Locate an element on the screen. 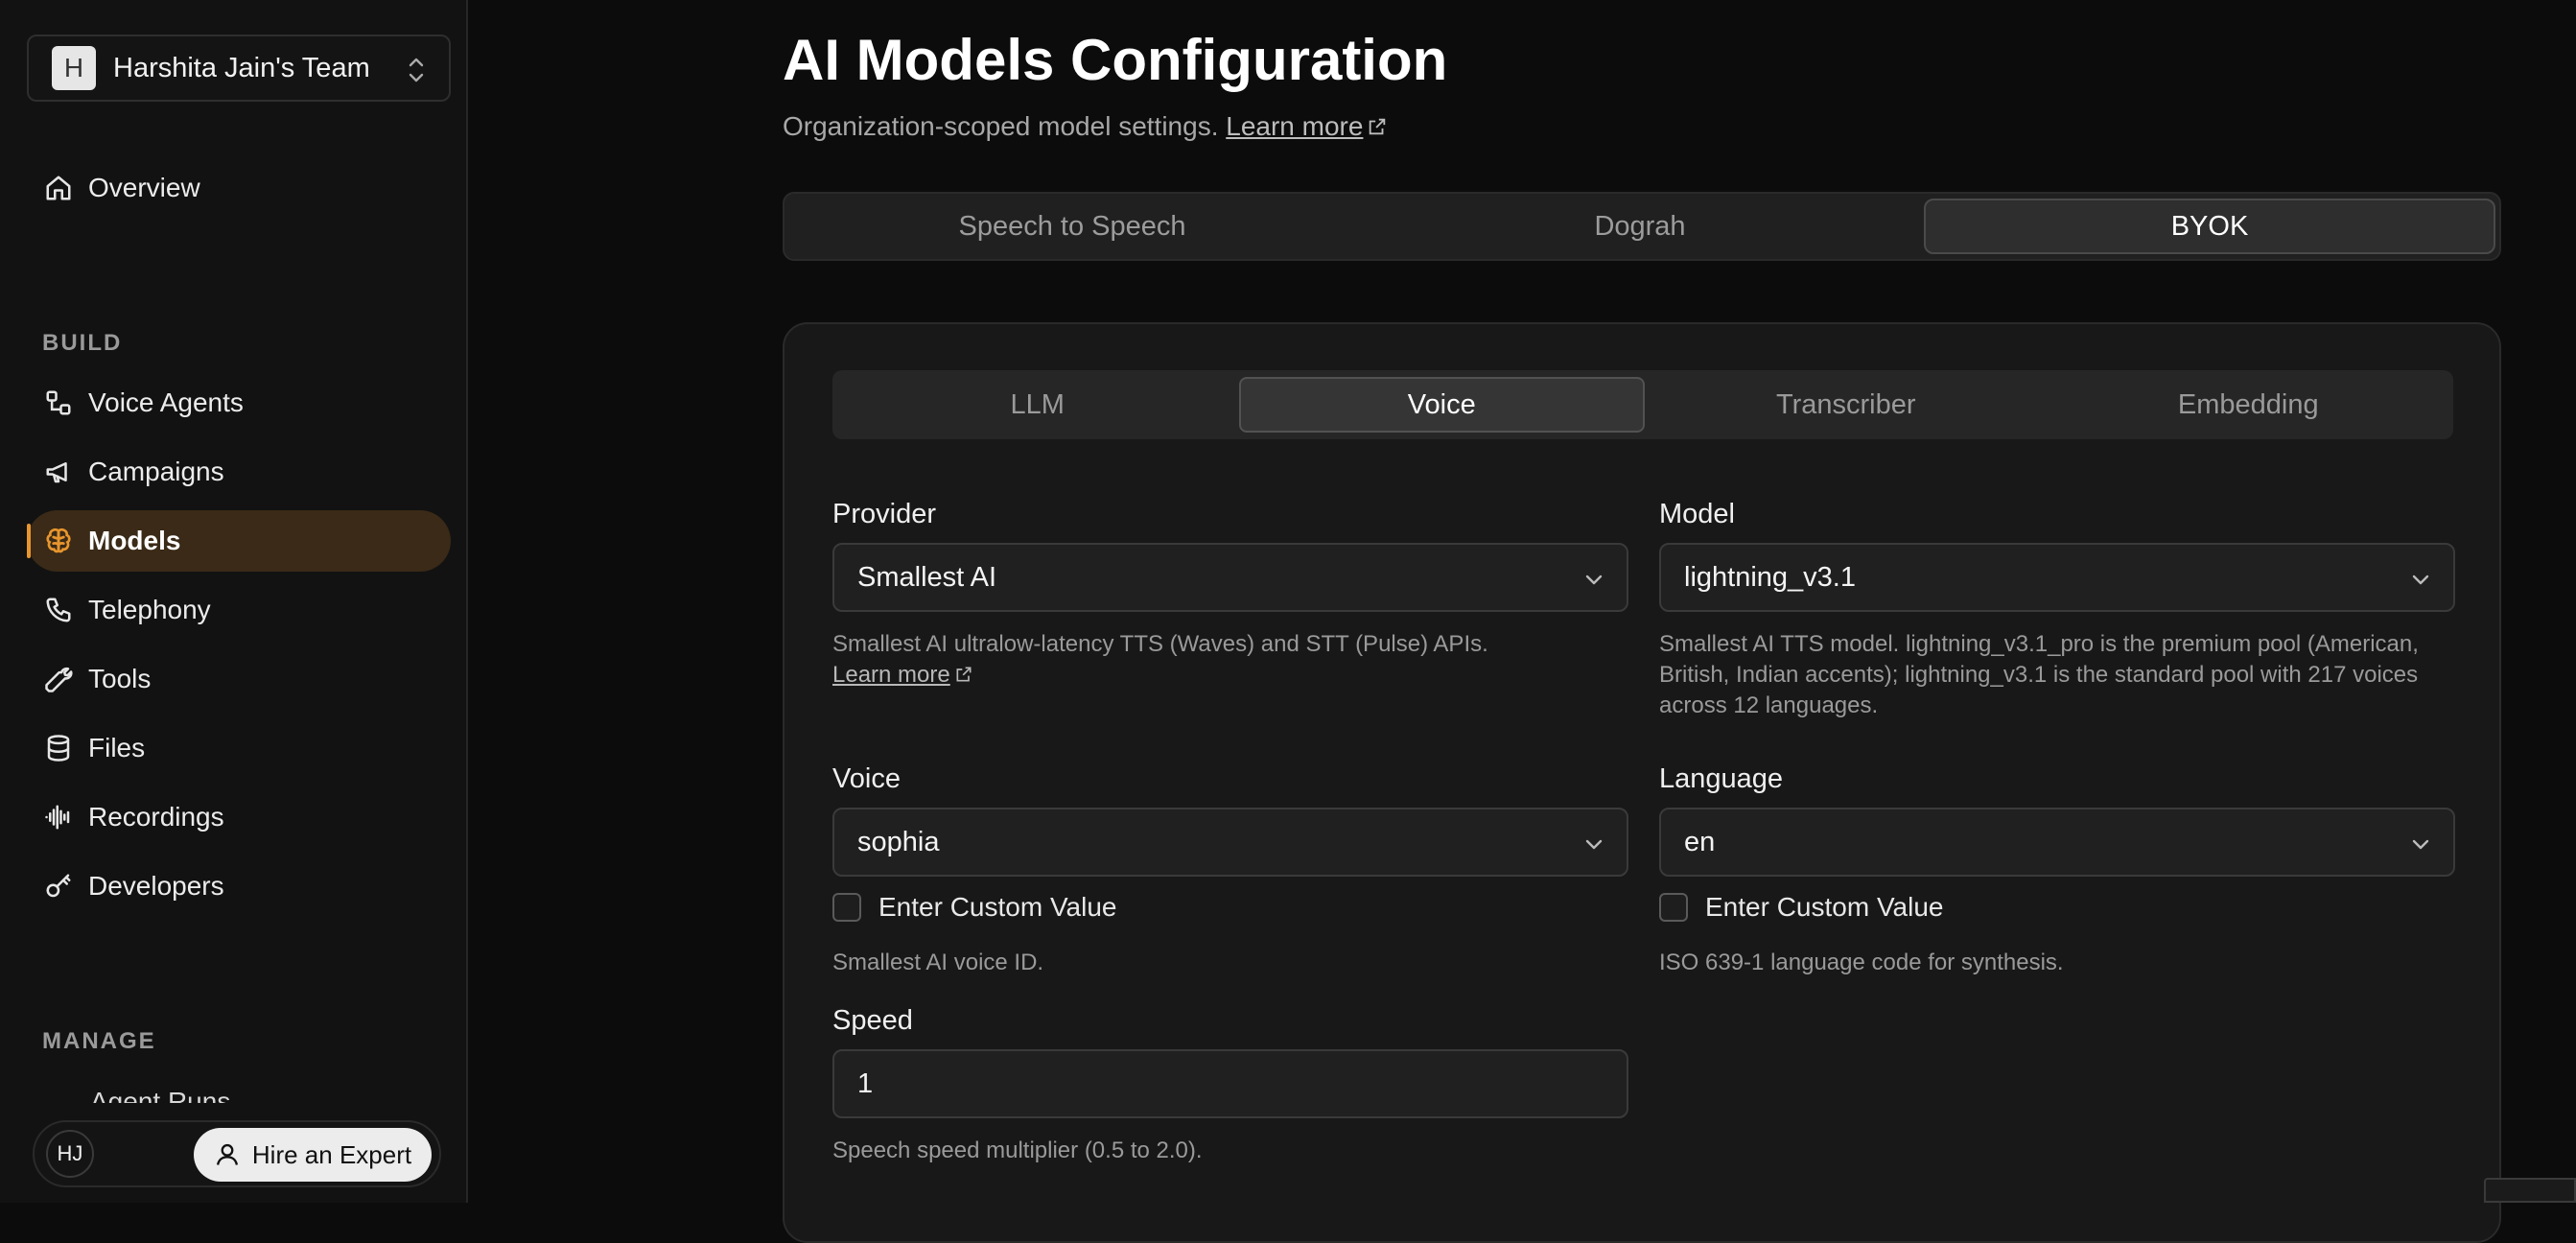  sidebar-item-label: Campaigns is located at coordinates (156, 471).